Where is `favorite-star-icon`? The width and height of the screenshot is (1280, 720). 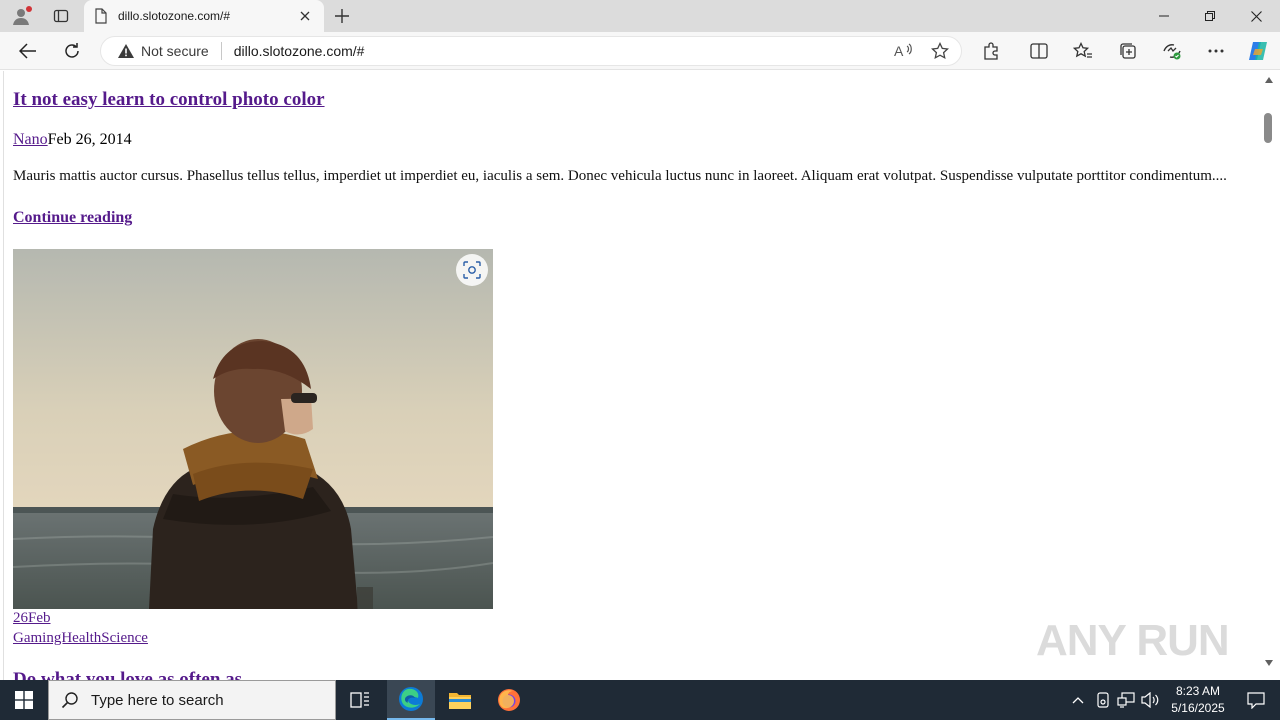
favorite-star-icon is located at coordinates (940, 51).